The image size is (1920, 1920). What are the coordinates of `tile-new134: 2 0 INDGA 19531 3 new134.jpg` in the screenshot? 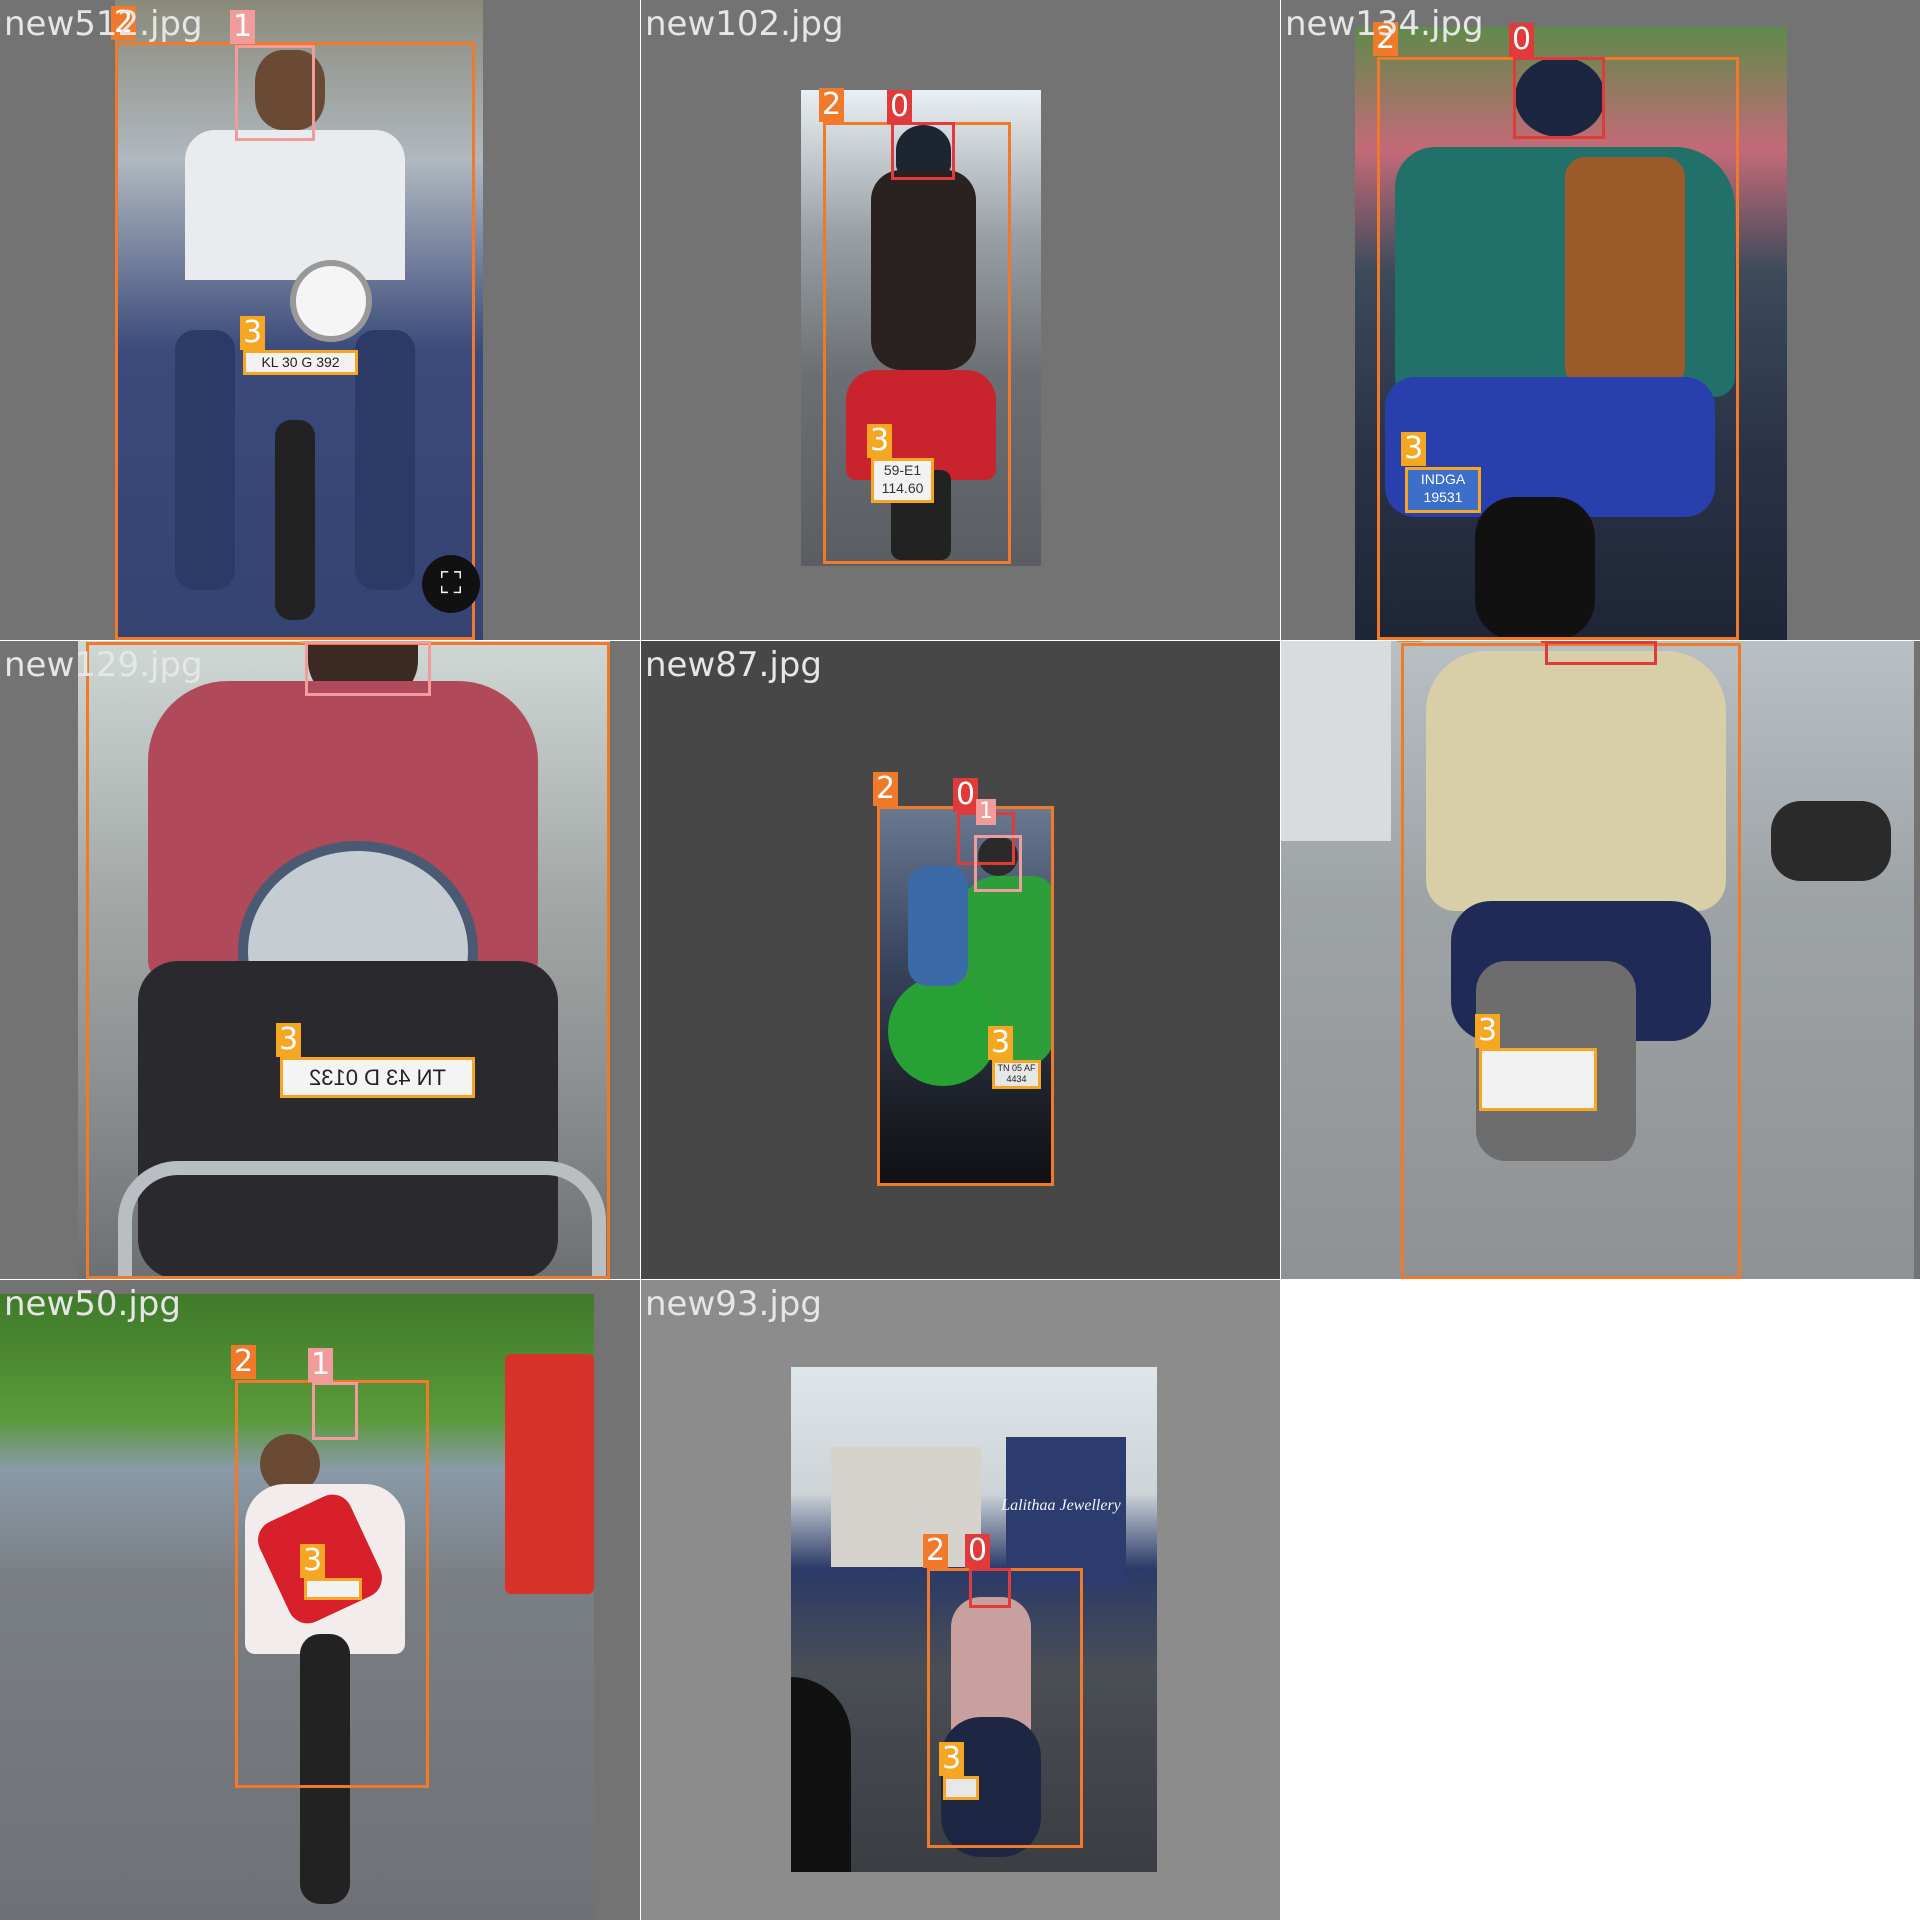 It's located at (1600, 320).